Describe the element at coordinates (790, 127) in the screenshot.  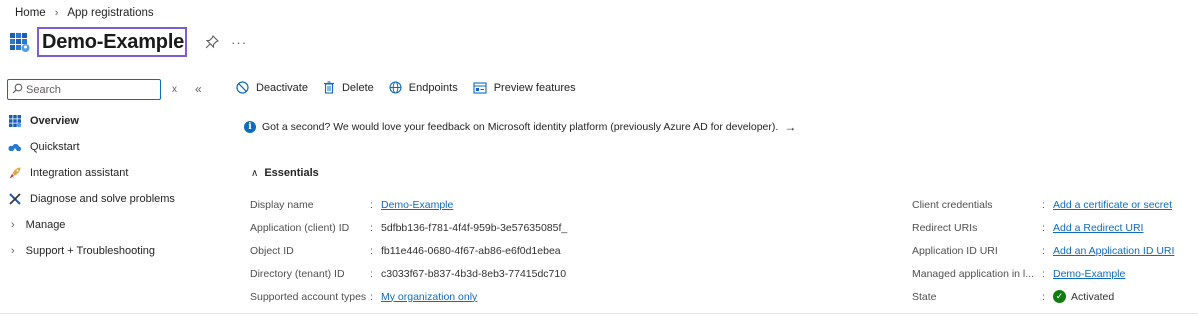
I see `arrow-right-icon: →` at that location.